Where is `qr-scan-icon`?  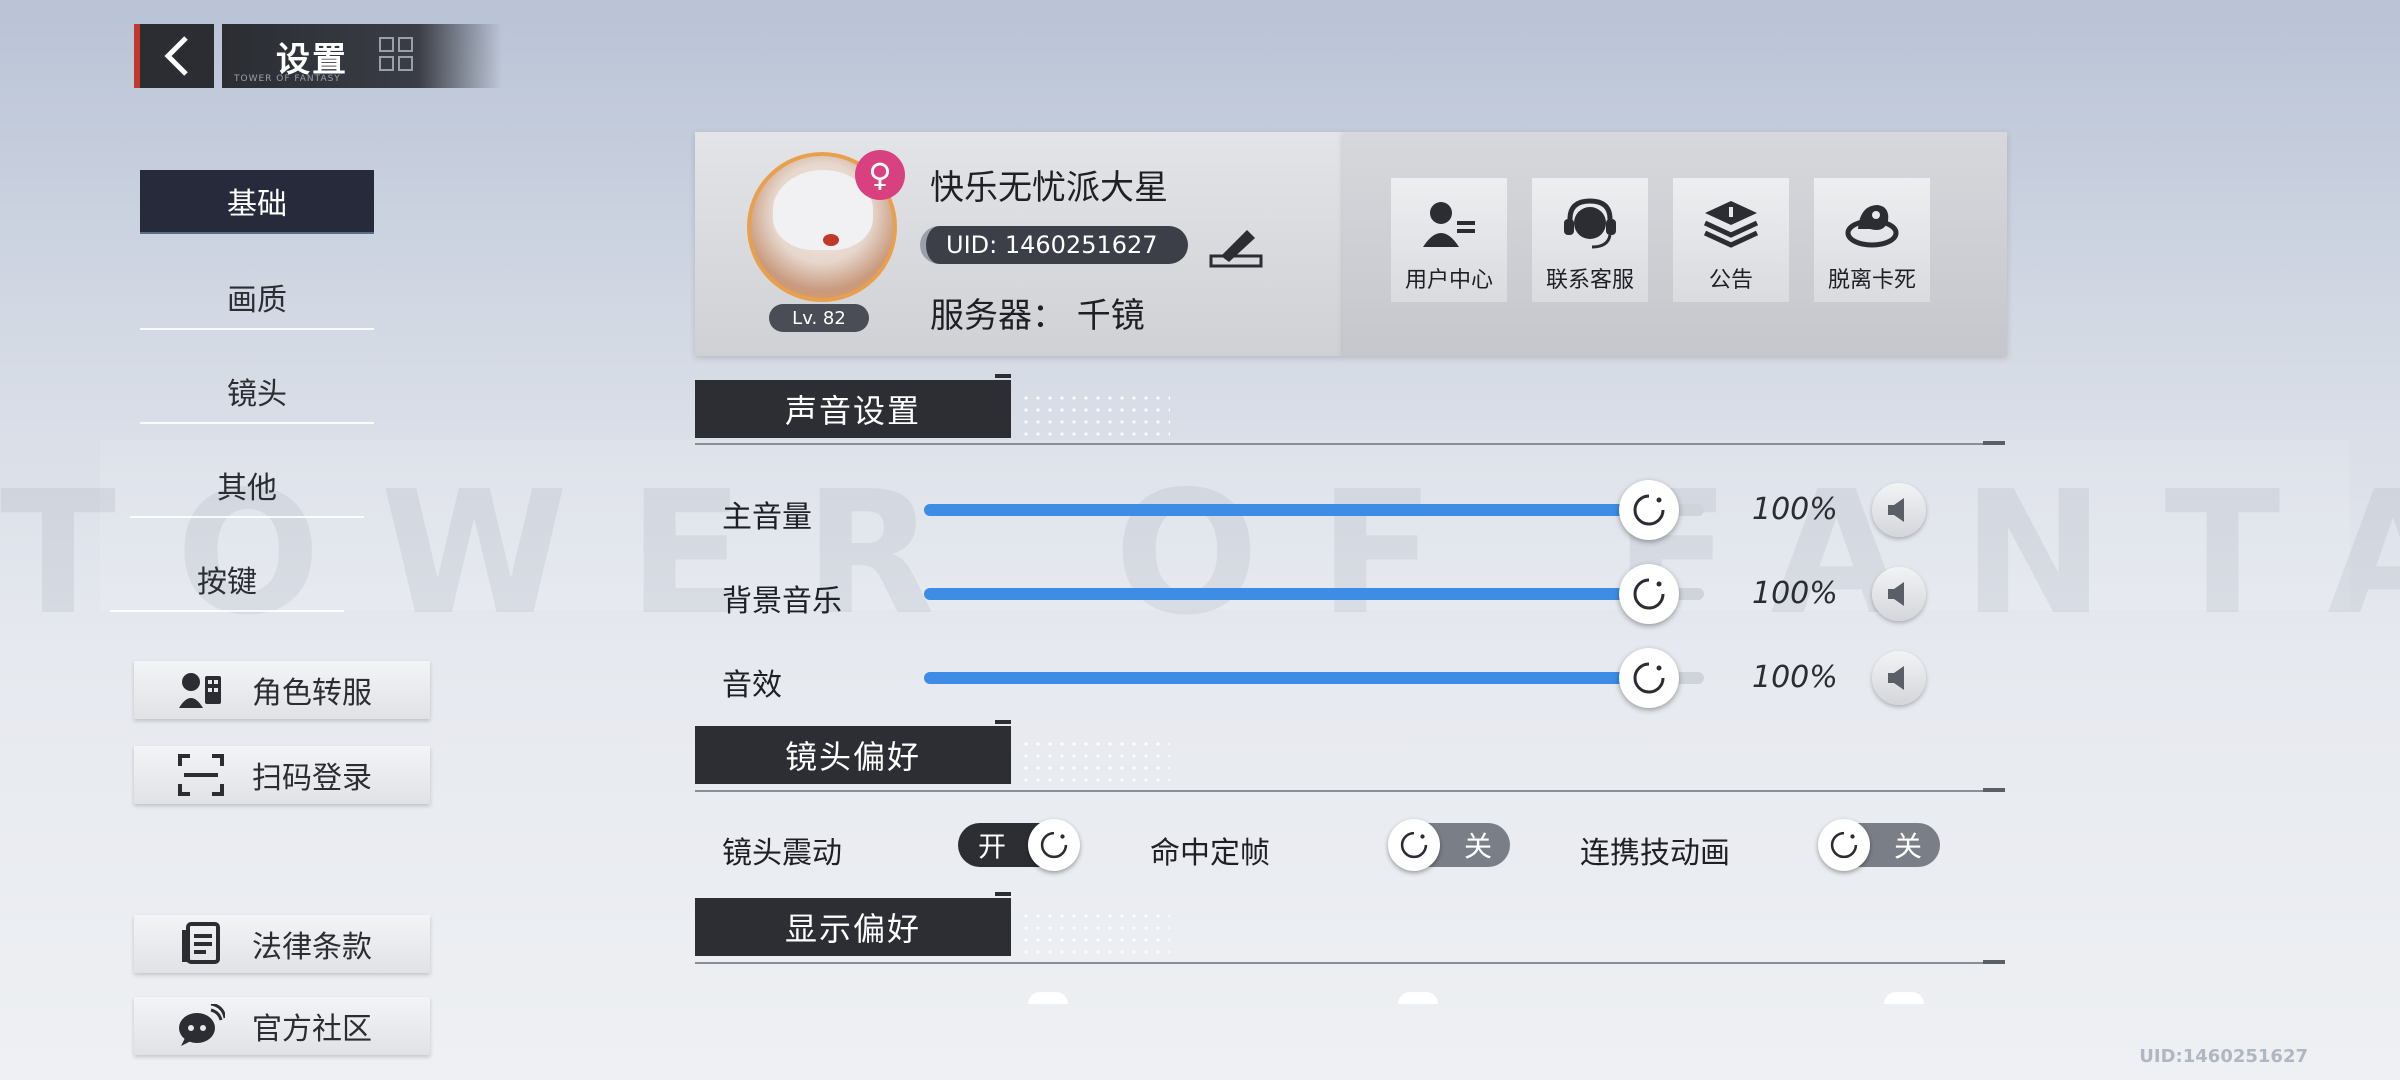
qr-scan-icon is located at coordinates (201, 775).